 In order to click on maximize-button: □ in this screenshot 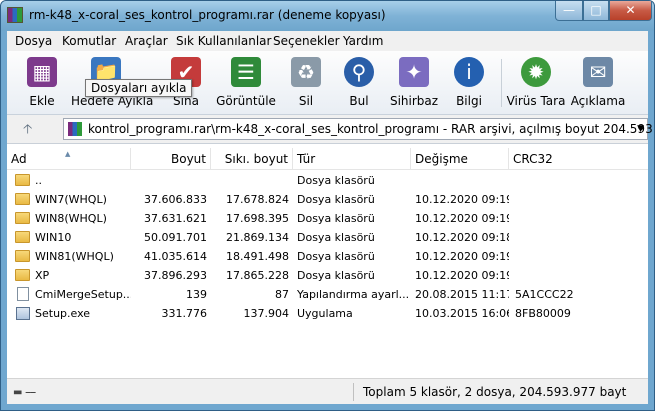, I will do `click(596, 11)`.